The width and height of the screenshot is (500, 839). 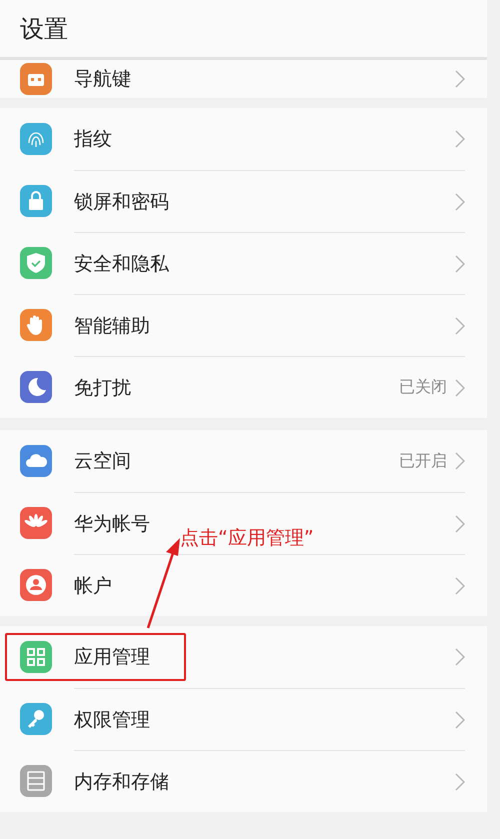 What do you see at coordinates (243, 79) in the screenshot?
I see `settings-item: 导航键` at bounding box center [243, 79].